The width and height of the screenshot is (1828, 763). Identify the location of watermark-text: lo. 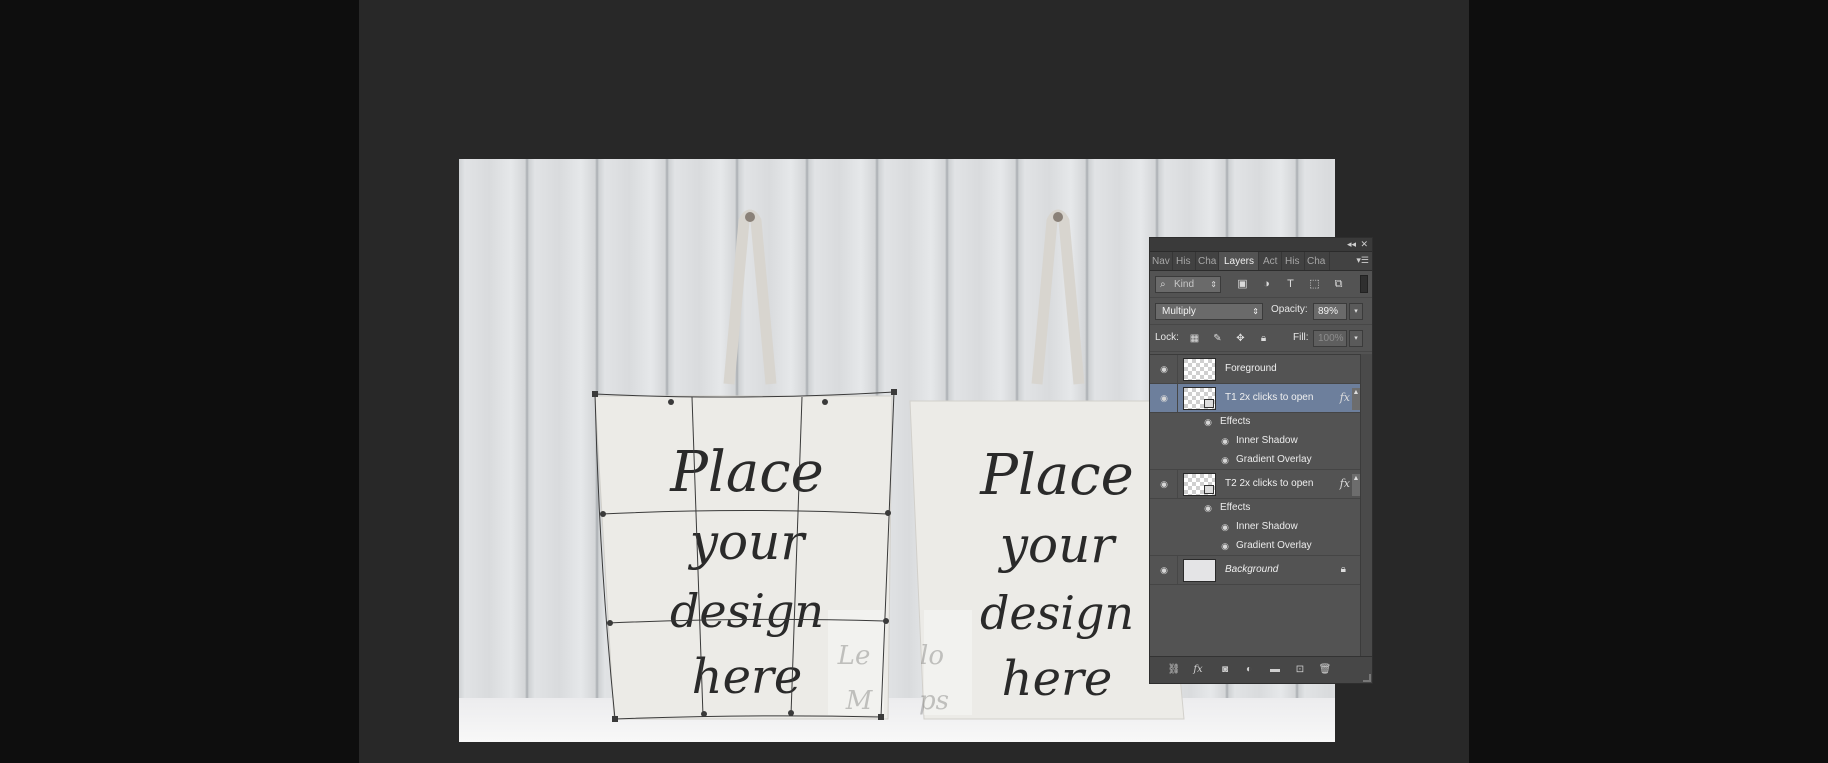
(932, 656).